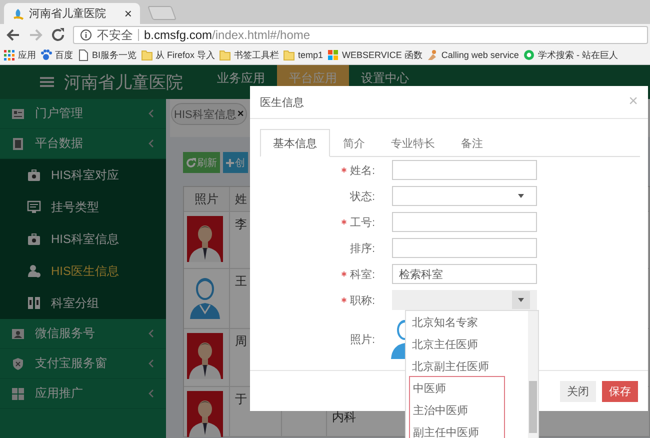 The width and height of the screenshot is (650, 438). What do you see at coordinates (578, 391) in the screenshot?
I see `close-button: 关闭` at bounding box center [578, 391].